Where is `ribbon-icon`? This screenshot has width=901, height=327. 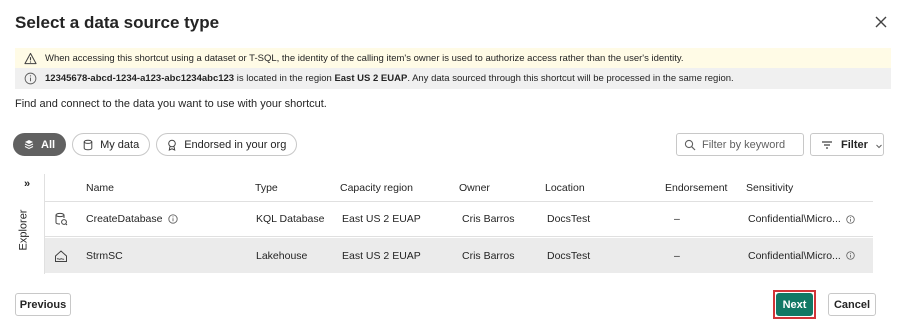 ribbon-icon is located at coordinates (172, 145).